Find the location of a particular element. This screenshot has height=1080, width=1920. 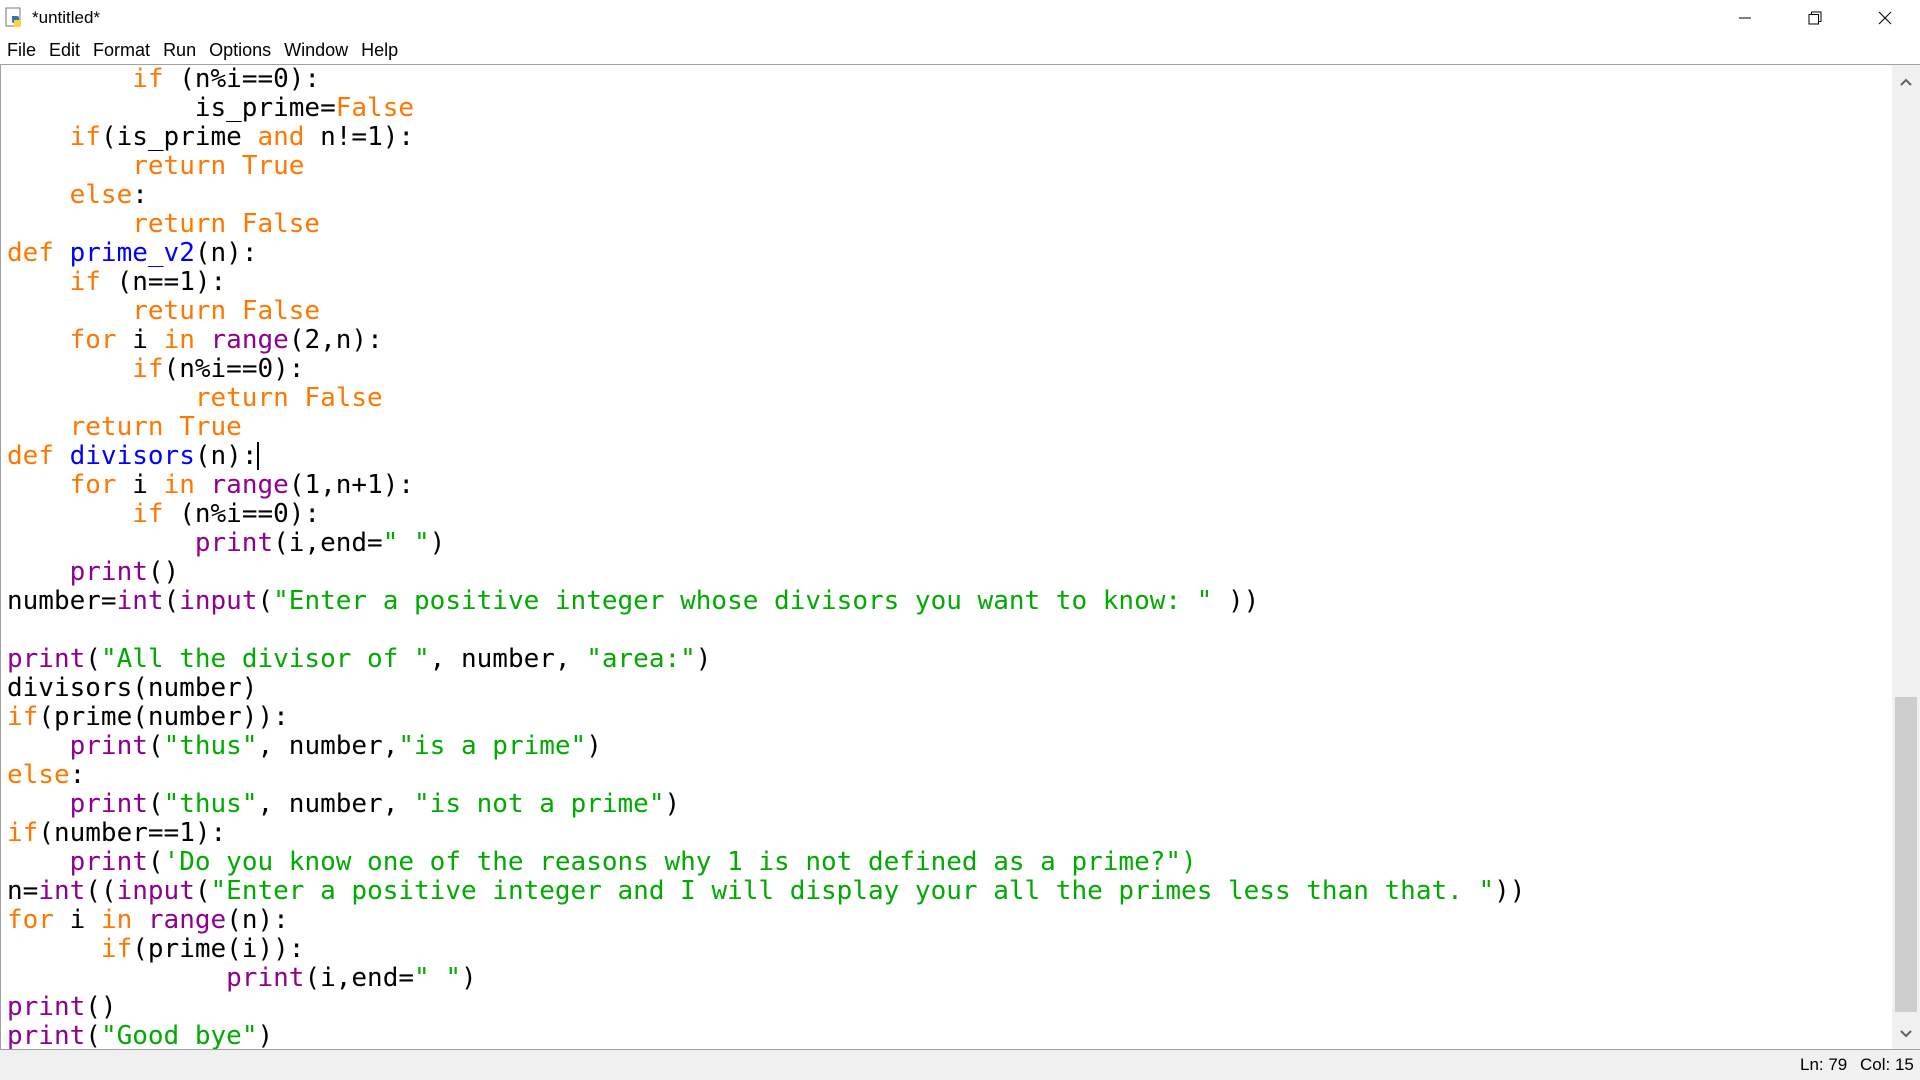

menu-run: Run is located at coordinates (179, 50).